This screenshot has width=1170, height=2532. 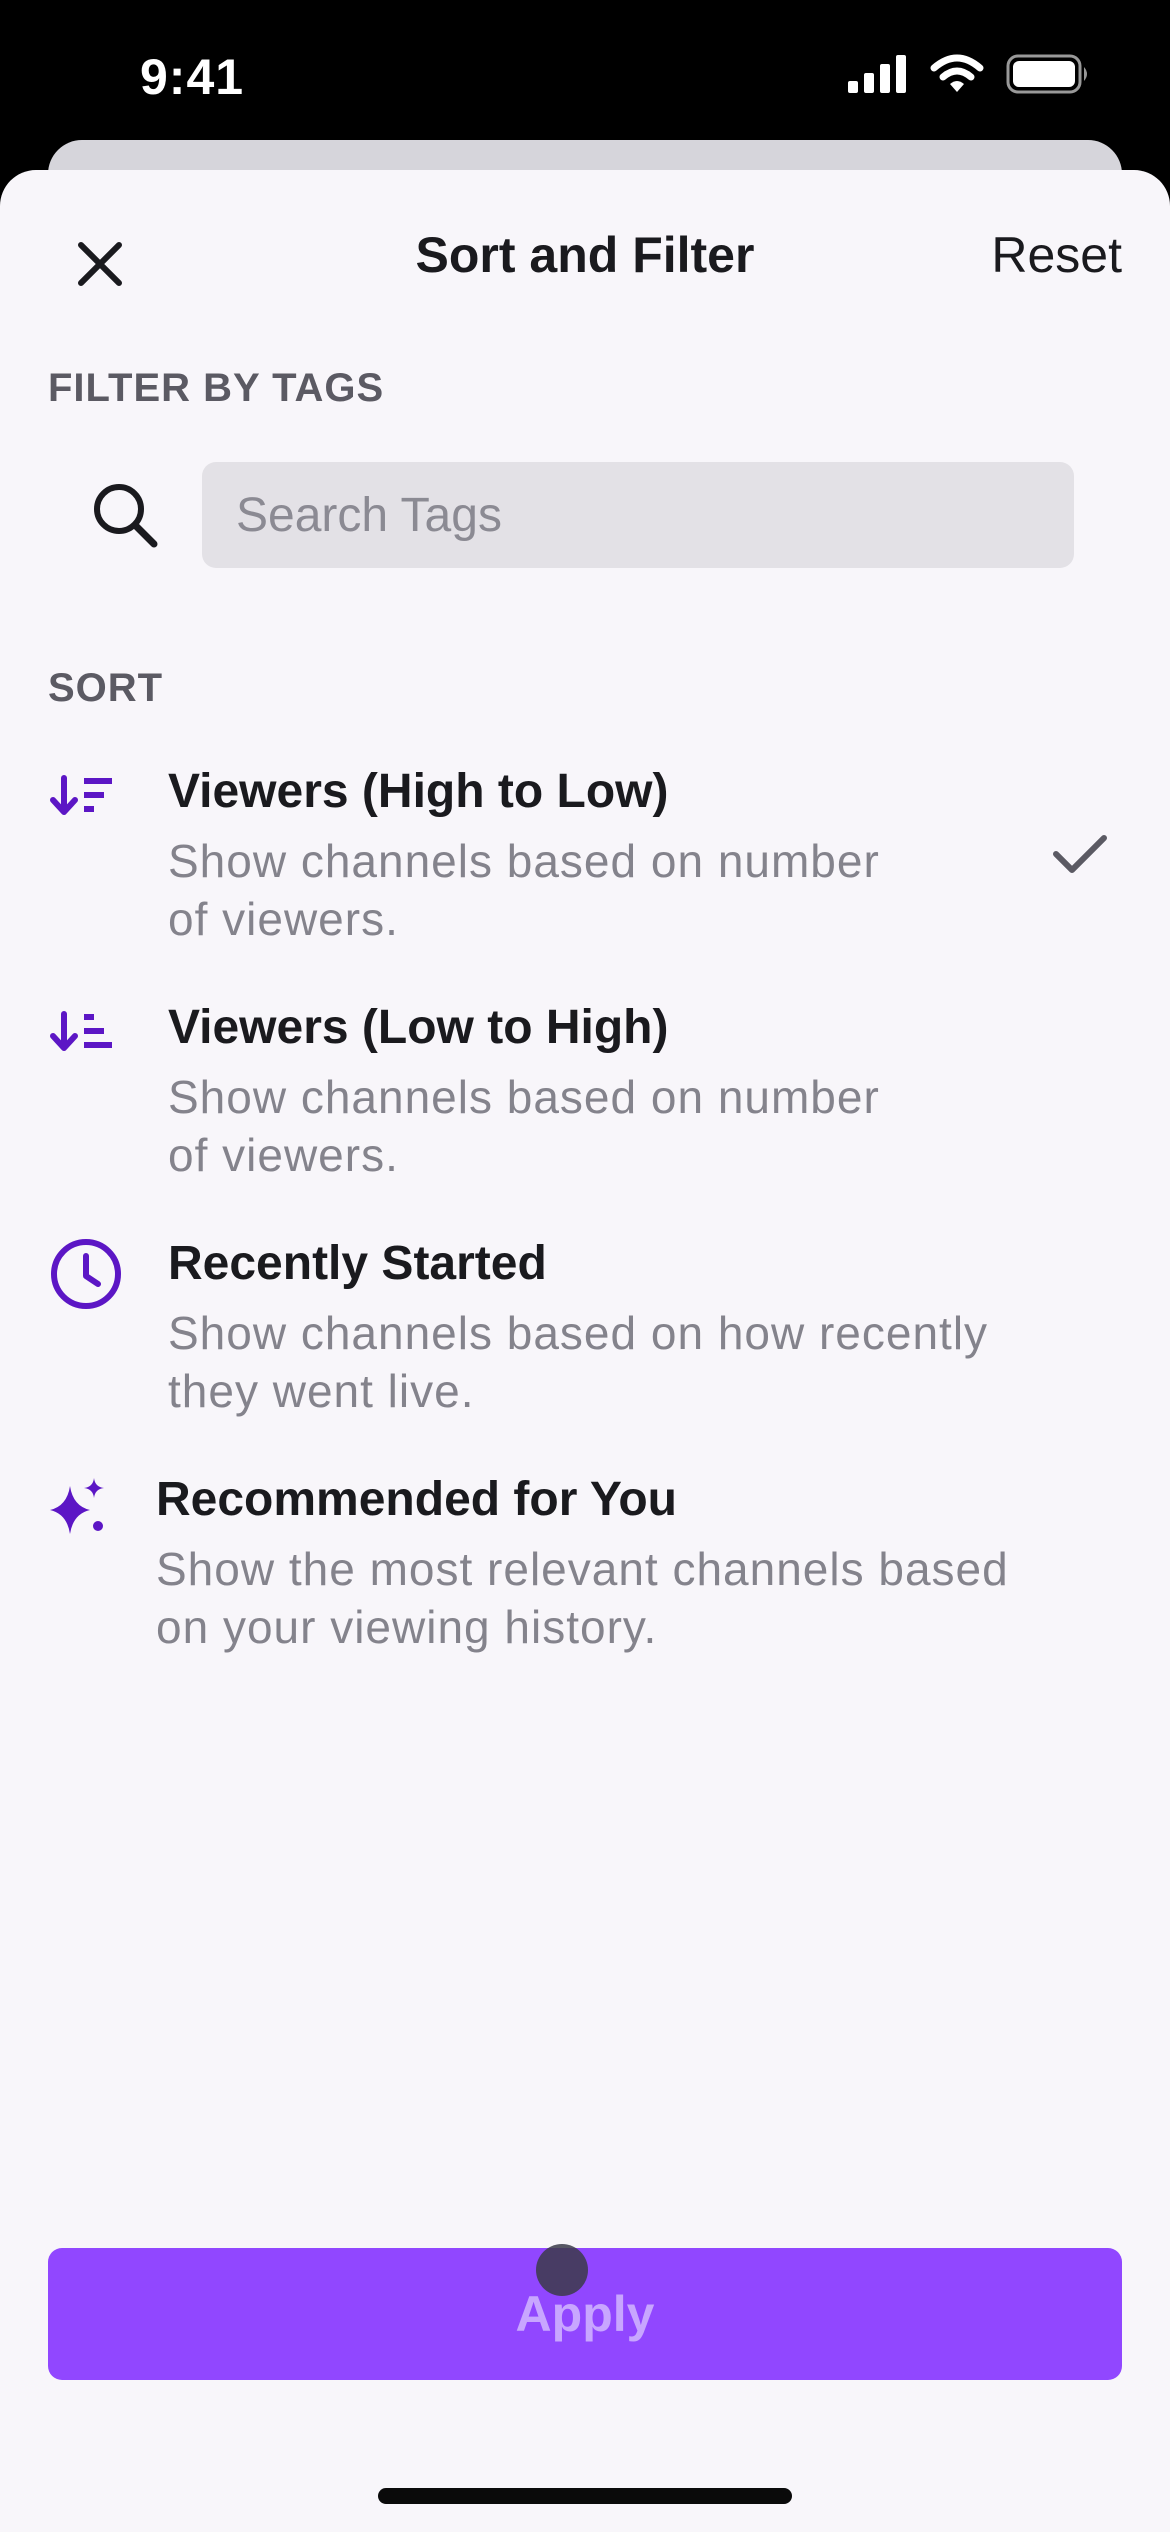 What do you see at coordinates (192, 77) in the screenshot?
I see `status-time: 9:41` at bounding box center [192, 77].